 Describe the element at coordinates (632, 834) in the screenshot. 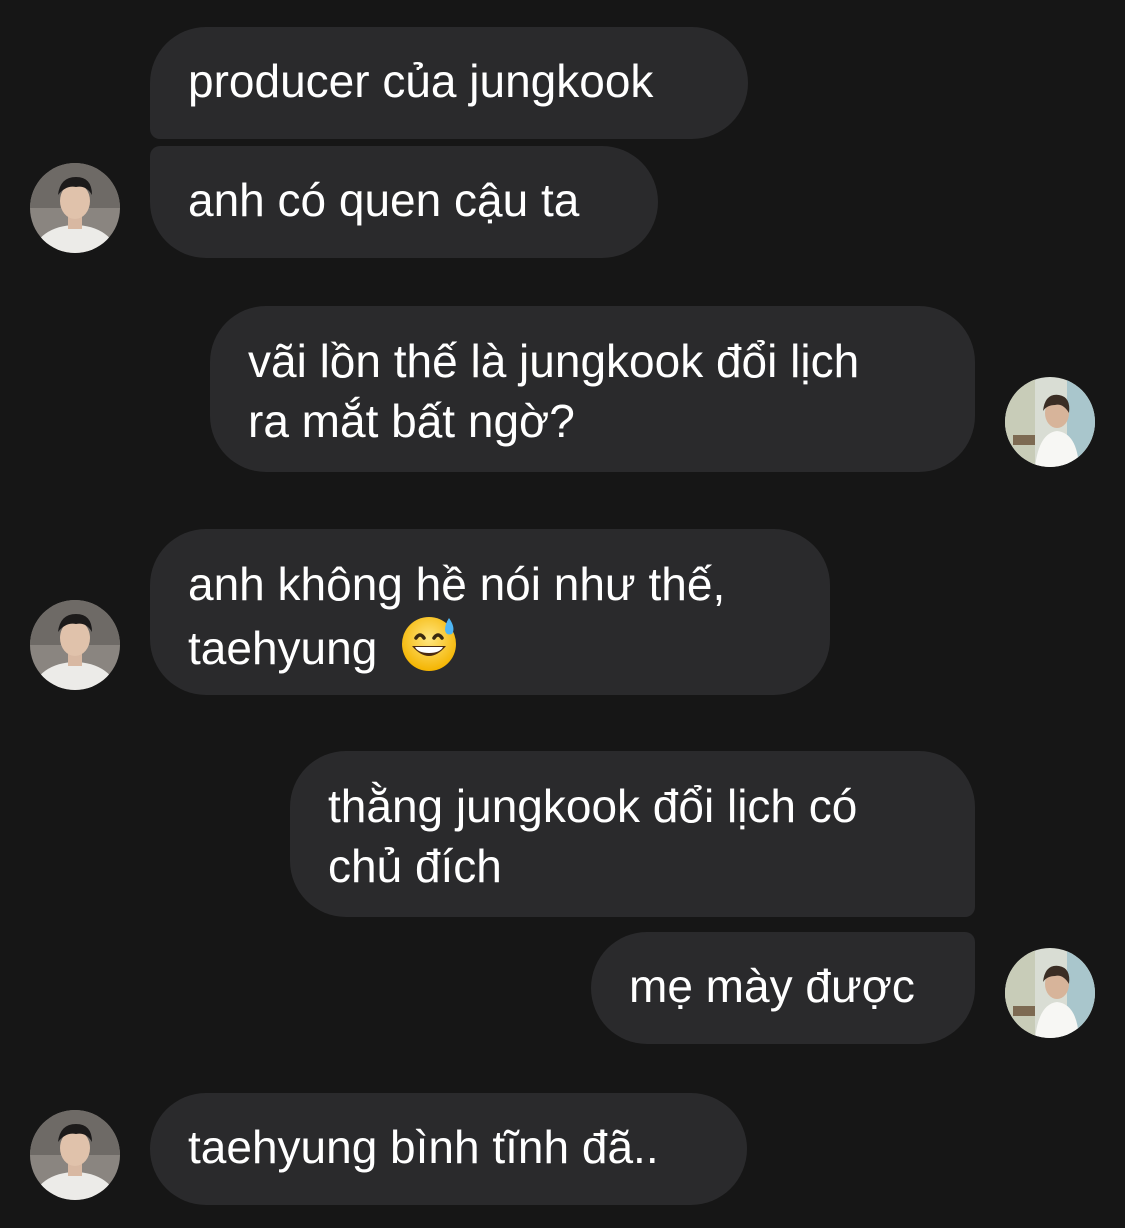

I see `message-bubble-me: thằng jungkook đổi lịch có chủ đích` at that location.